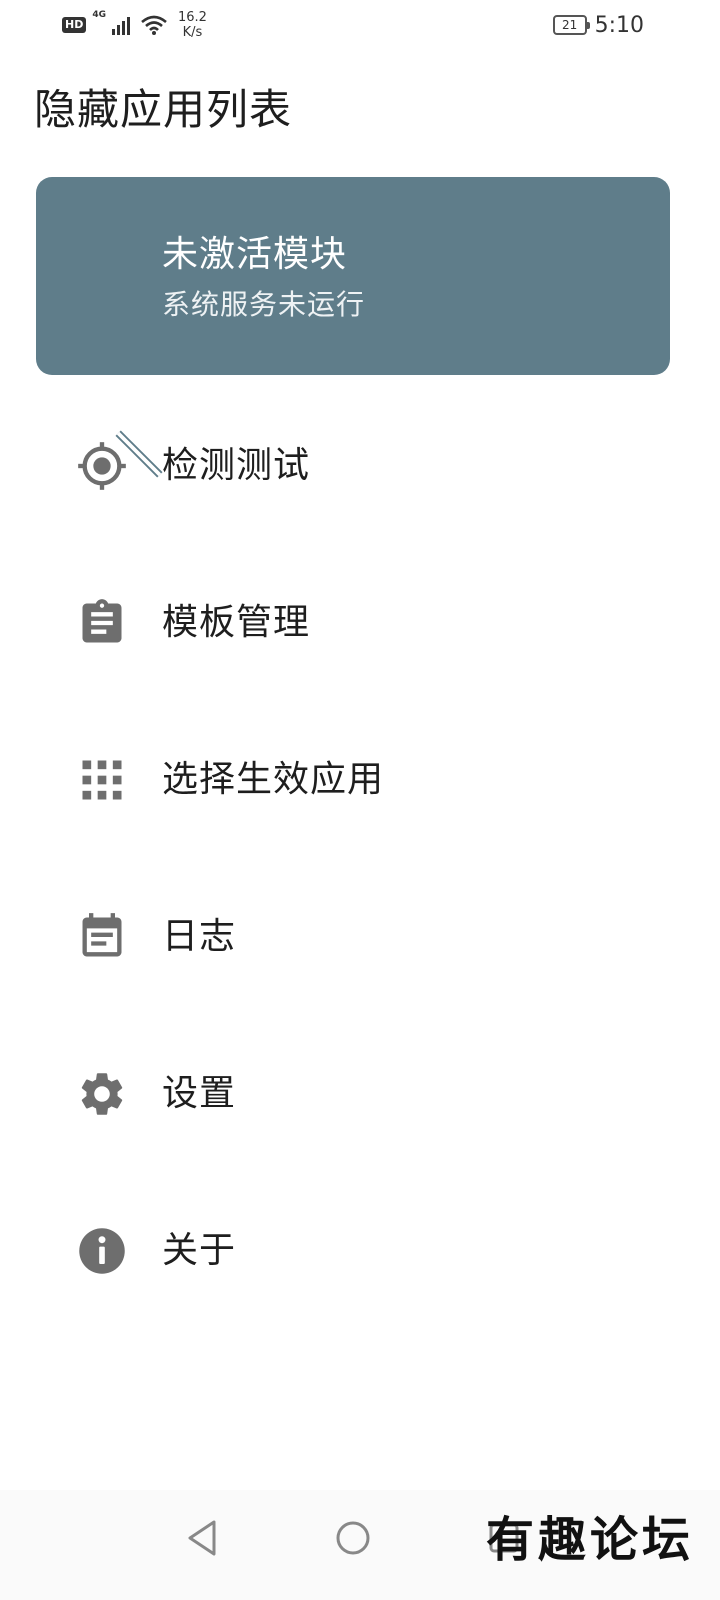 Image resolution: width=720 pixels, height=1600 pixels. Describe the element at coordinates (199, 936) in the screenshot. I see `menu-label: 日志` at that location.